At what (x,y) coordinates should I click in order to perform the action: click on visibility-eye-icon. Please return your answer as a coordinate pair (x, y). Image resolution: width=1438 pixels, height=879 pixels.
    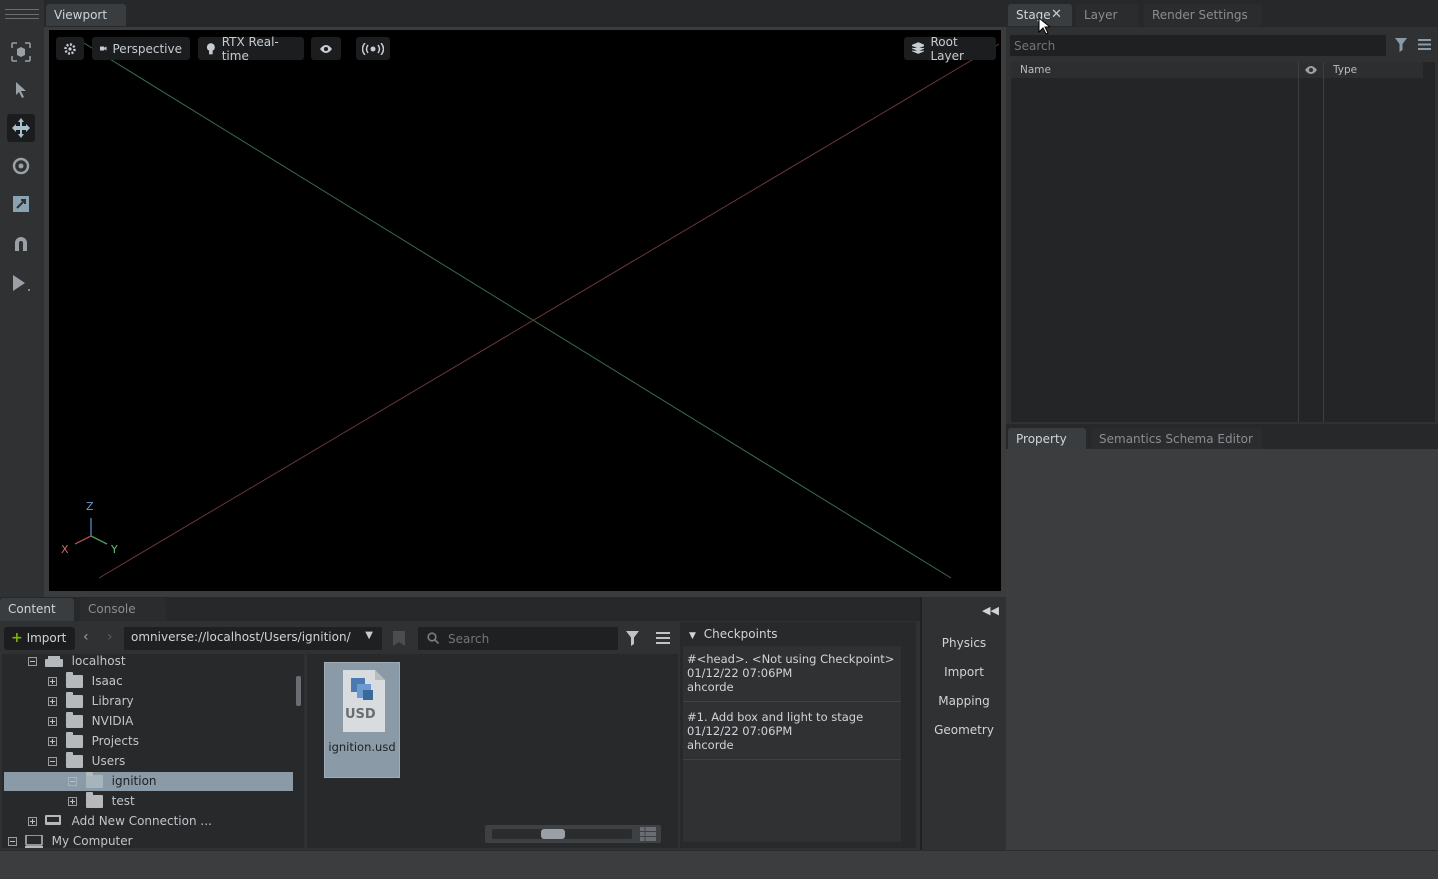
    Looking at the image, I should click on (1311, 70).